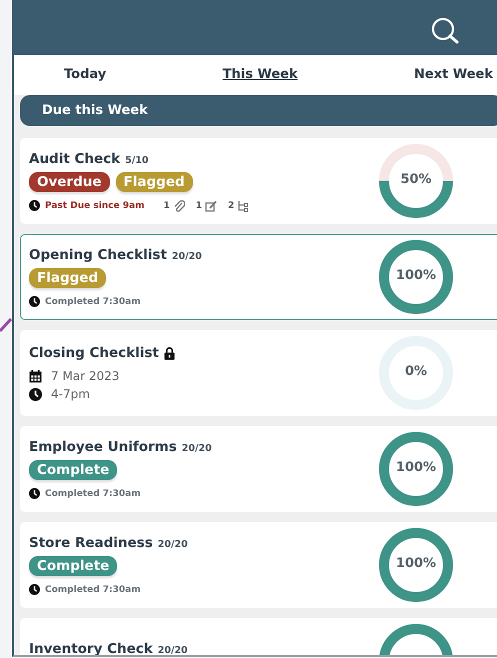 Image resolution: width=497 pixels, height=658 pixels. Describe the element at coordinates (243, 206) in the screenshot. I see `subtask-icon` at that location.